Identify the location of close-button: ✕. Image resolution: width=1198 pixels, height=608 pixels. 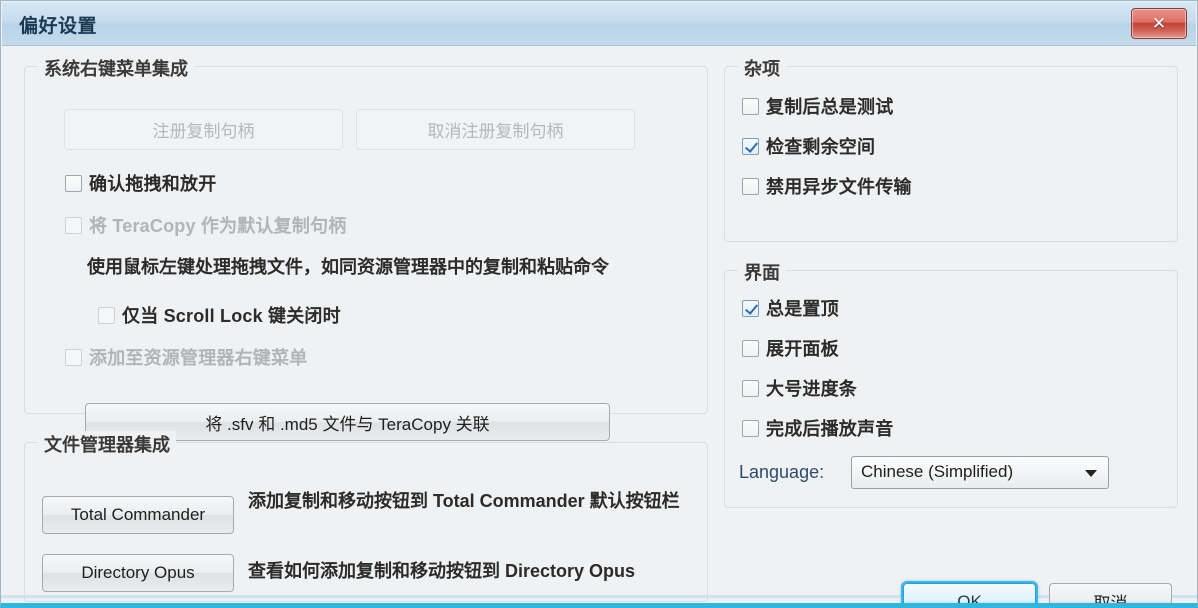
(1159, 23).